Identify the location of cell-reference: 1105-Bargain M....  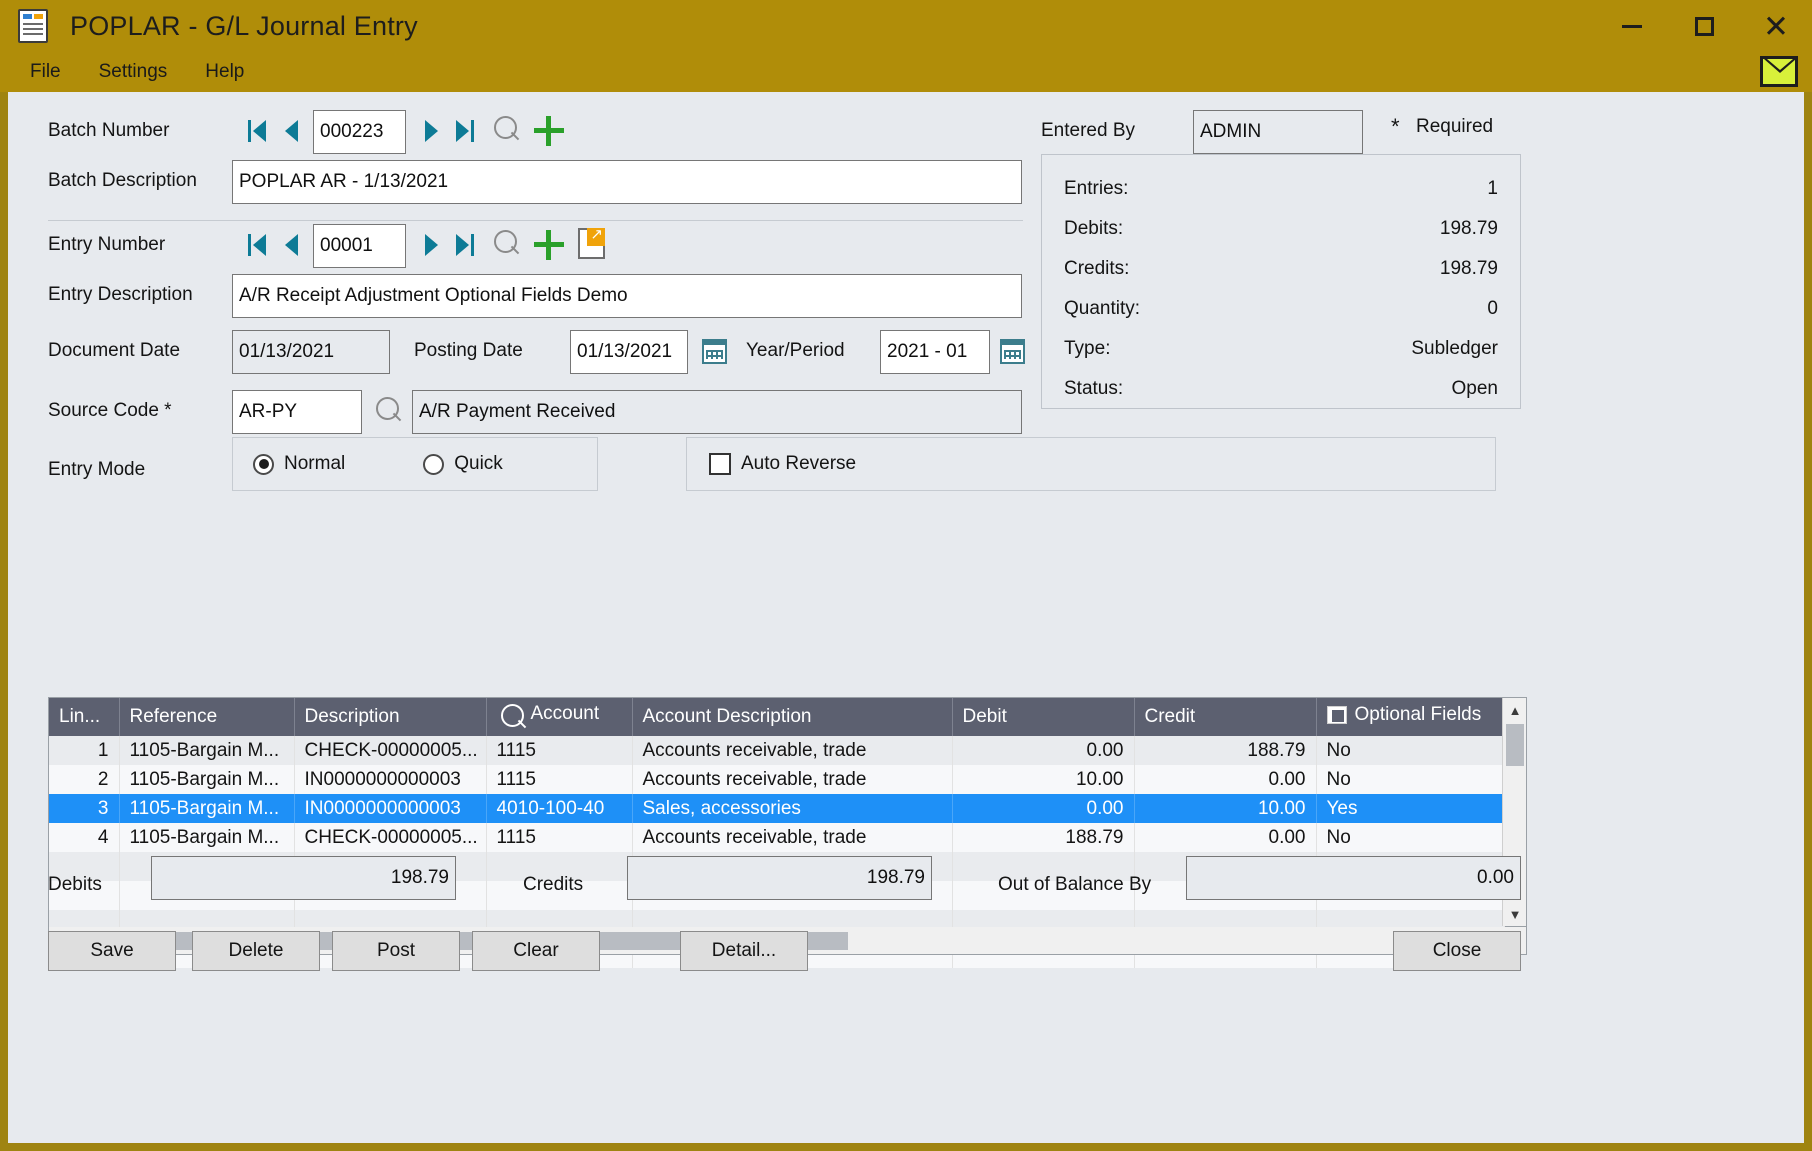
(207, 808).